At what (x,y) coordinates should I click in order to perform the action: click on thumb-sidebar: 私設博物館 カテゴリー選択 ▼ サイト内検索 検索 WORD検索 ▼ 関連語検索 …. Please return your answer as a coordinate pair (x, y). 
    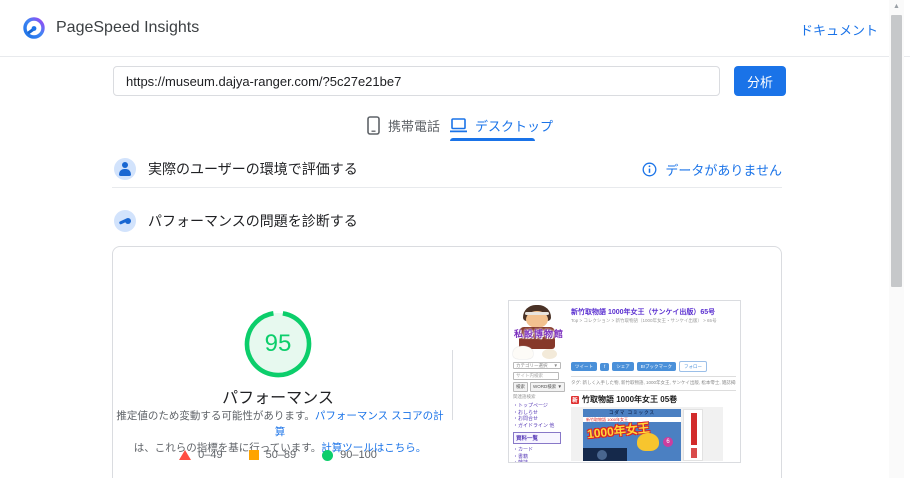
    Looking at the image, I should click on (541, 384).